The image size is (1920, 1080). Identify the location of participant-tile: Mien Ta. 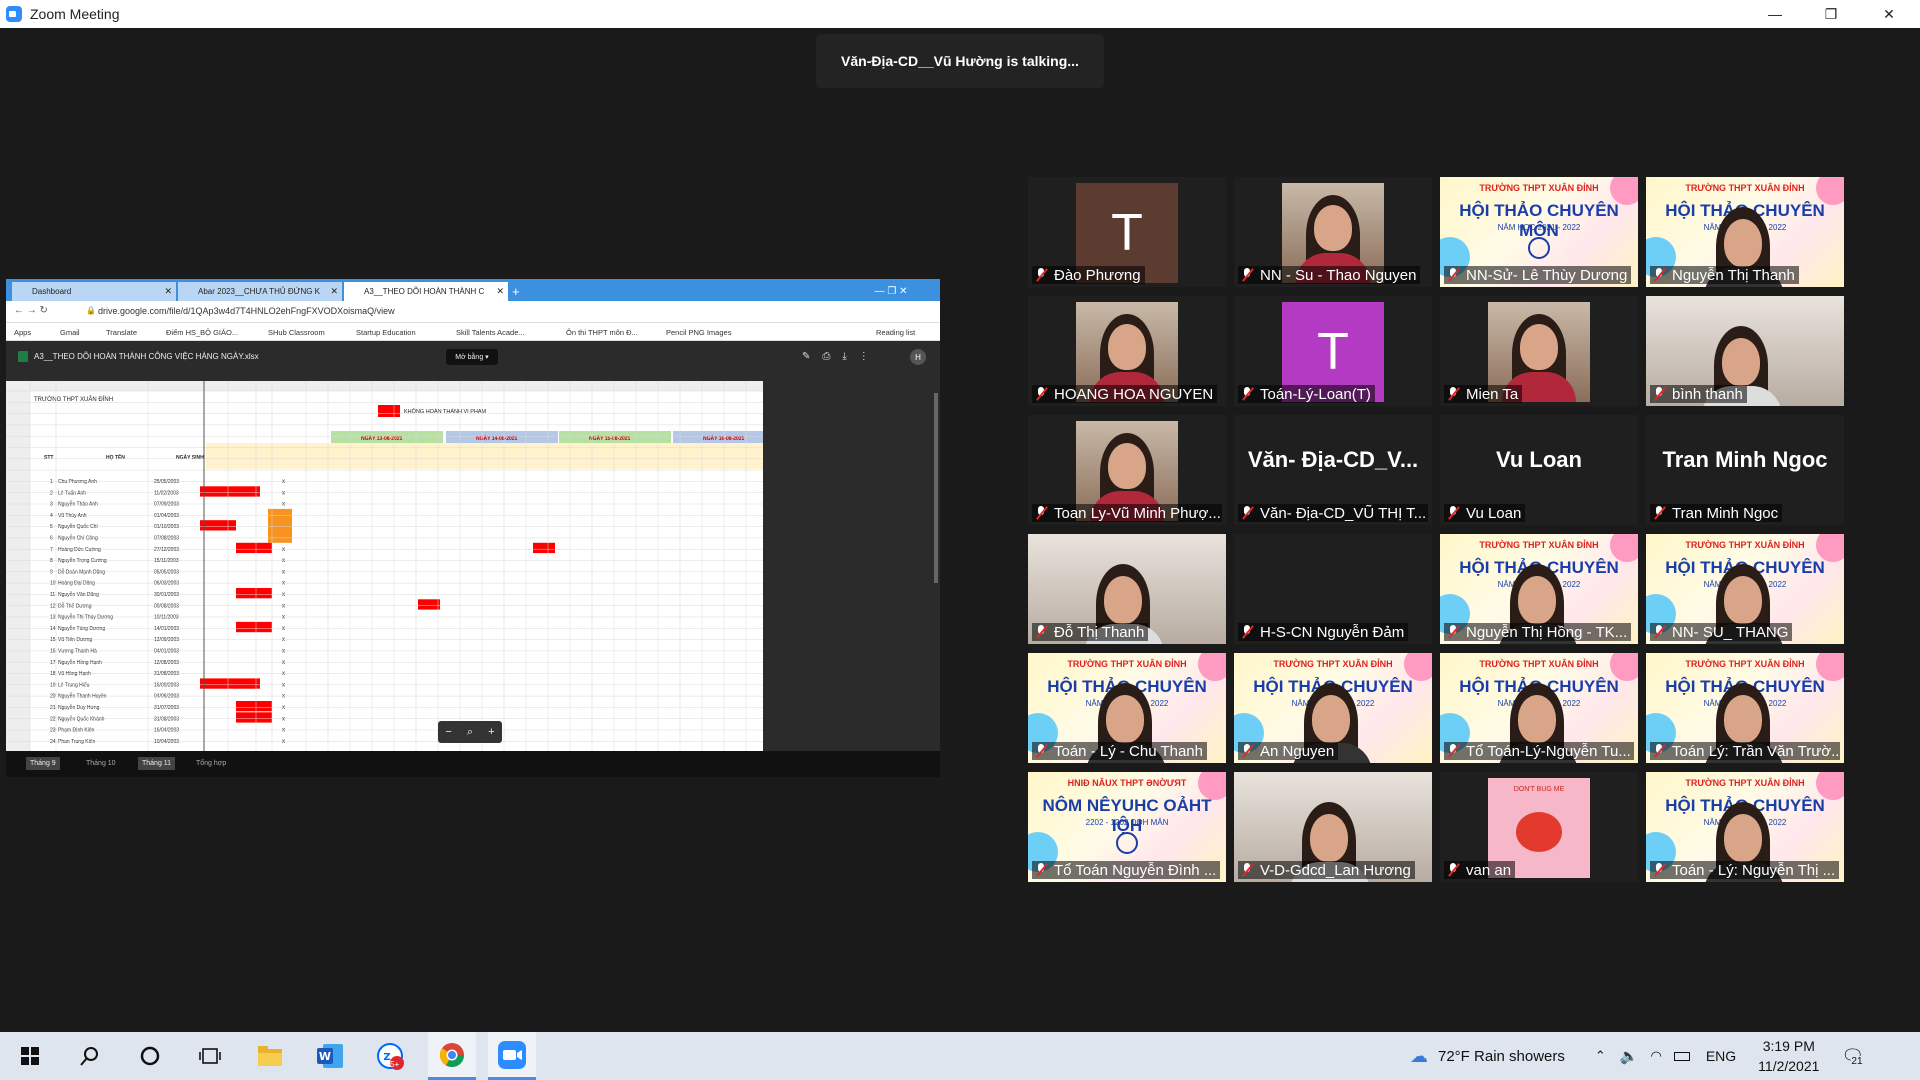
(1539, 351).